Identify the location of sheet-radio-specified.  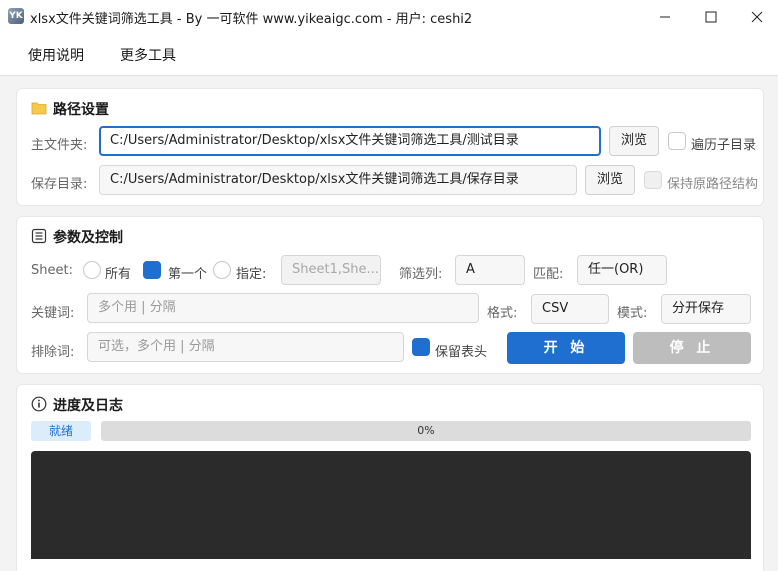
(222, 270).